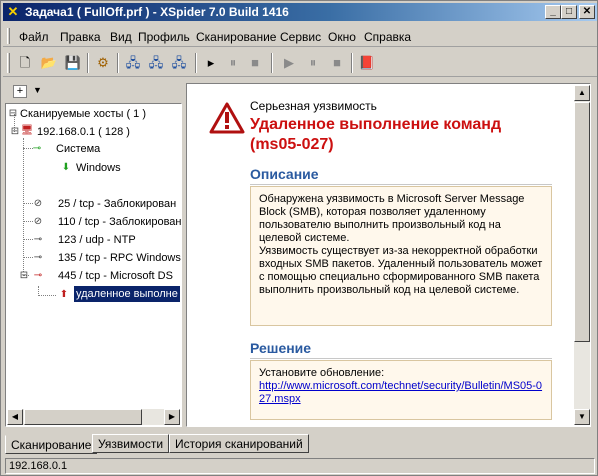 This screenshot has width=598, height=476. Describe the element at coordinates (281, 348) in the screenshot. I see `solution-heading: Решение` at that location.